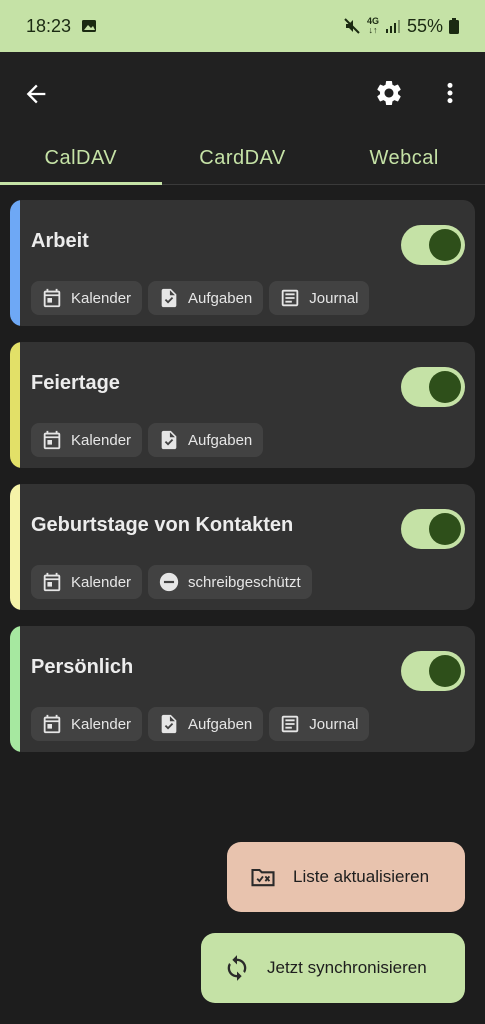  Describe the element at coordinates (82, 667) in the screenshot. I see `calendar-name: Persönlich` at that location.